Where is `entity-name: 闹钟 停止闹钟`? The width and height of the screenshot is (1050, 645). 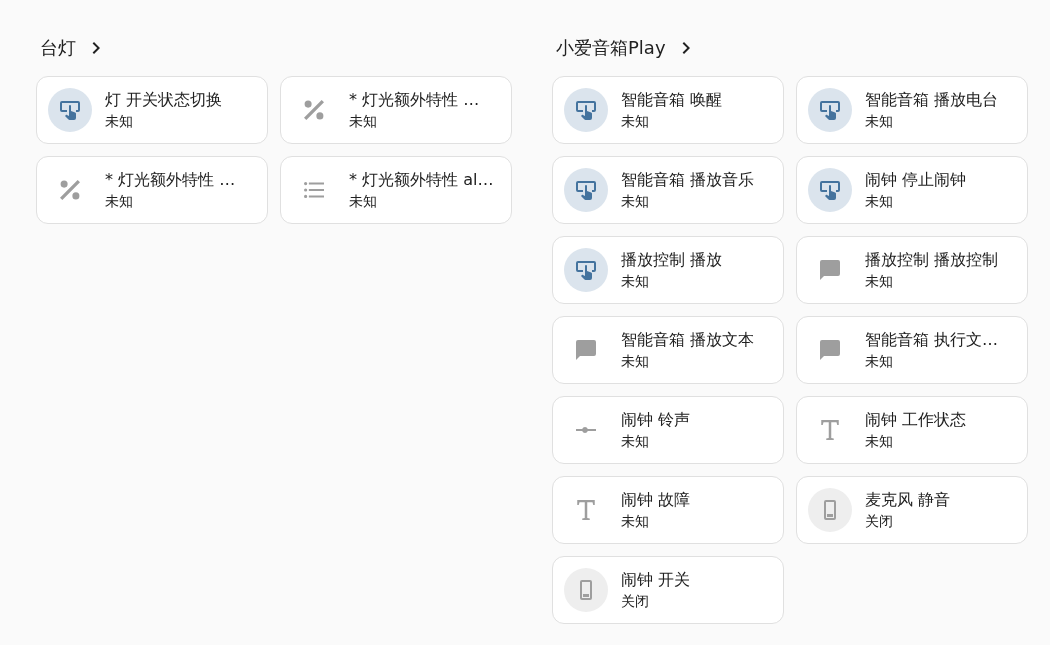 entity-name: 闹钟 停止闹钟 is located at coordinates (916, 180).